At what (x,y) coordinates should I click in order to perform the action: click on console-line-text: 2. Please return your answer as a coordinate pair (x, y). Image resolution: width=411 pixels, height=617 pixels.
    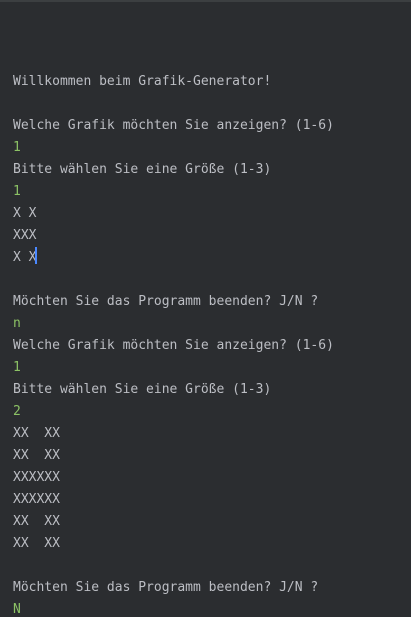
    Looking at the image, I should click on (17, 411).